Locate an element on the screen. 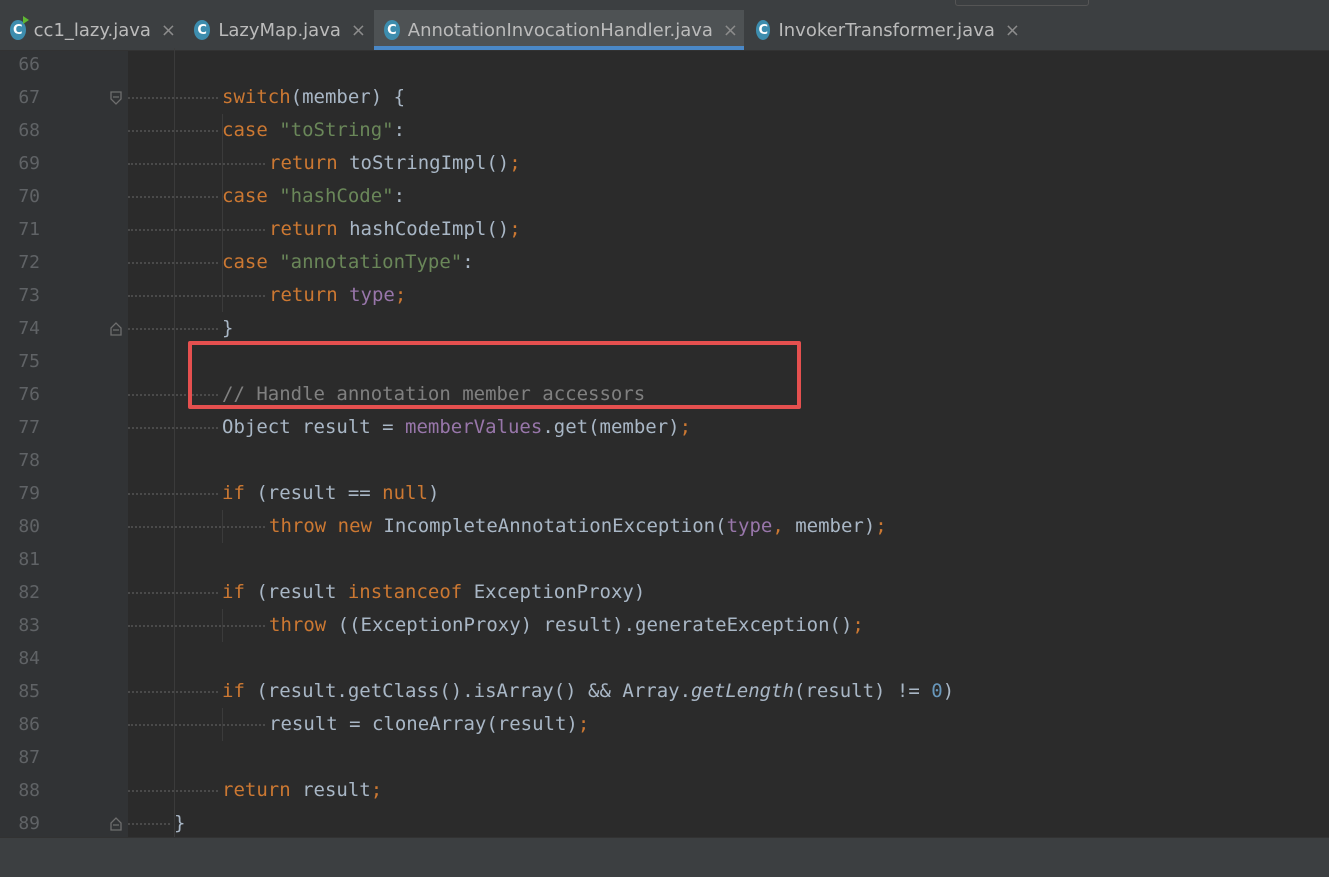  code-line: 68 case "toString": is located at coordinates (664, 130).